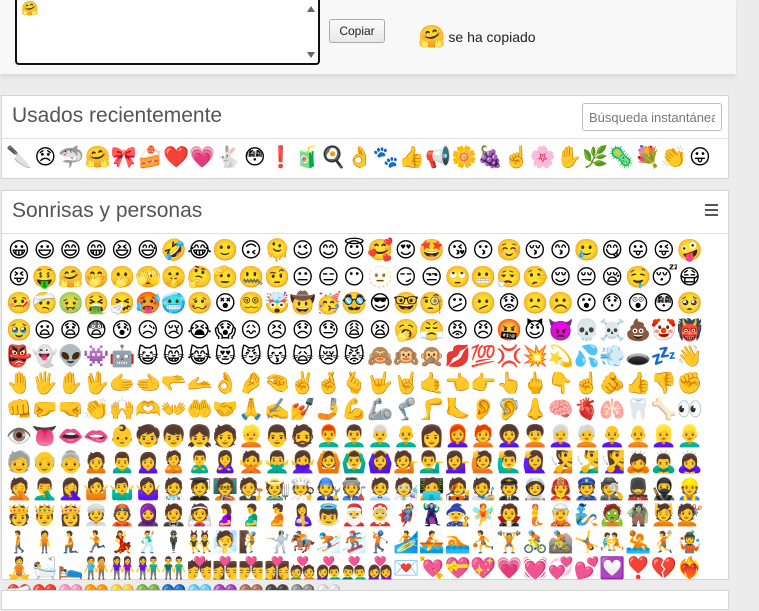 This screenshot has height=611, width=759. I want to click on emoji-button: 👩, so click(432, 436).